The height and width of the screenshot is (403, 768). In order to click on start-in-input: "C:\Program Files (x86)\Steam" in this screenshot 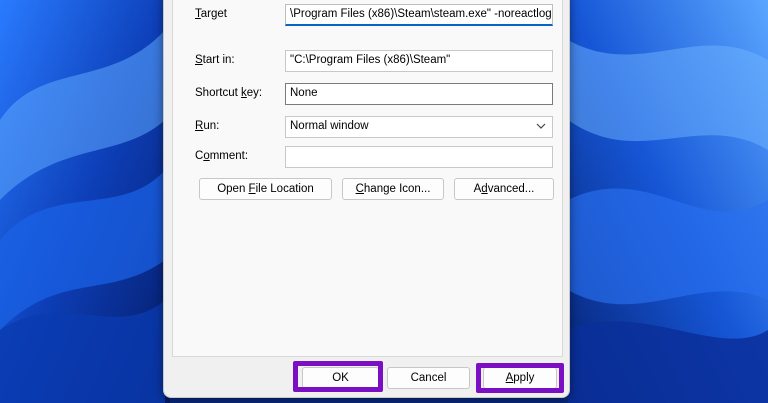, I will do `click(419, 61)`.